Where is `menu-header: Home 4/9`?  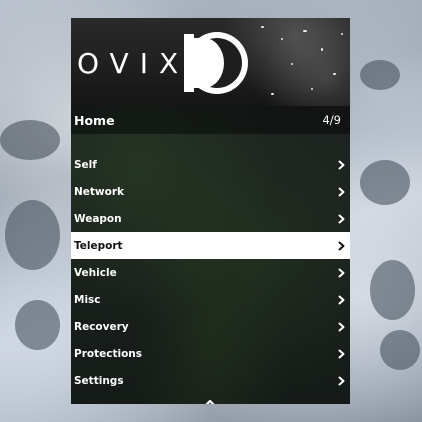
menu-header: Home 4/9 is located at coordinates (210, 120).